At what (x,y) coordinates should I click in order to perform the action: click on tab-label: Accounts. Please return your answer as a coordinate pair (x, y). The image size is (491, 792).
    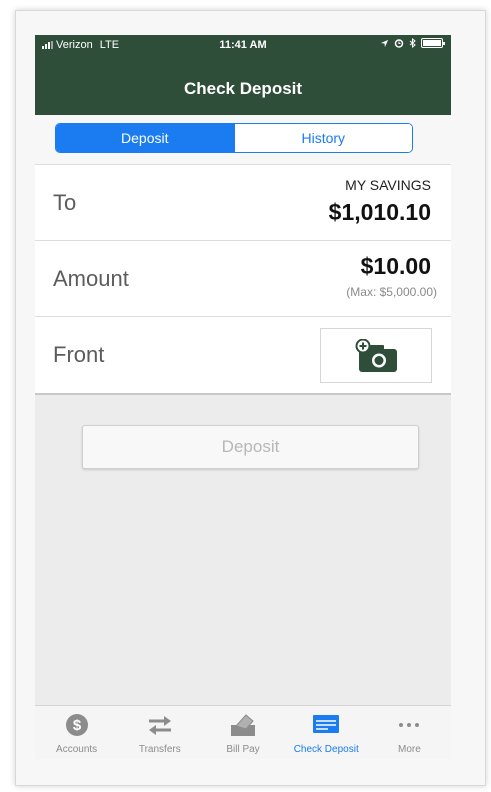
    Looking at the image, I should click on (77, 749).